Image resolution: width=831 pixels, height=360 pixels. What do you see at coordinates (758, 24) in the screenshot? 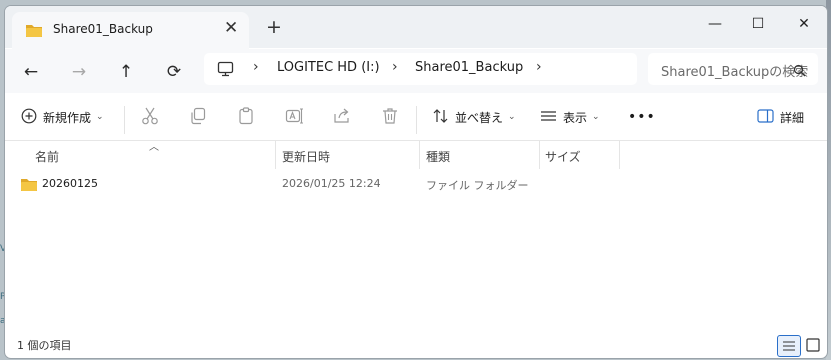
I see `maximize-button: ☐` at bounding box center [758, 24].